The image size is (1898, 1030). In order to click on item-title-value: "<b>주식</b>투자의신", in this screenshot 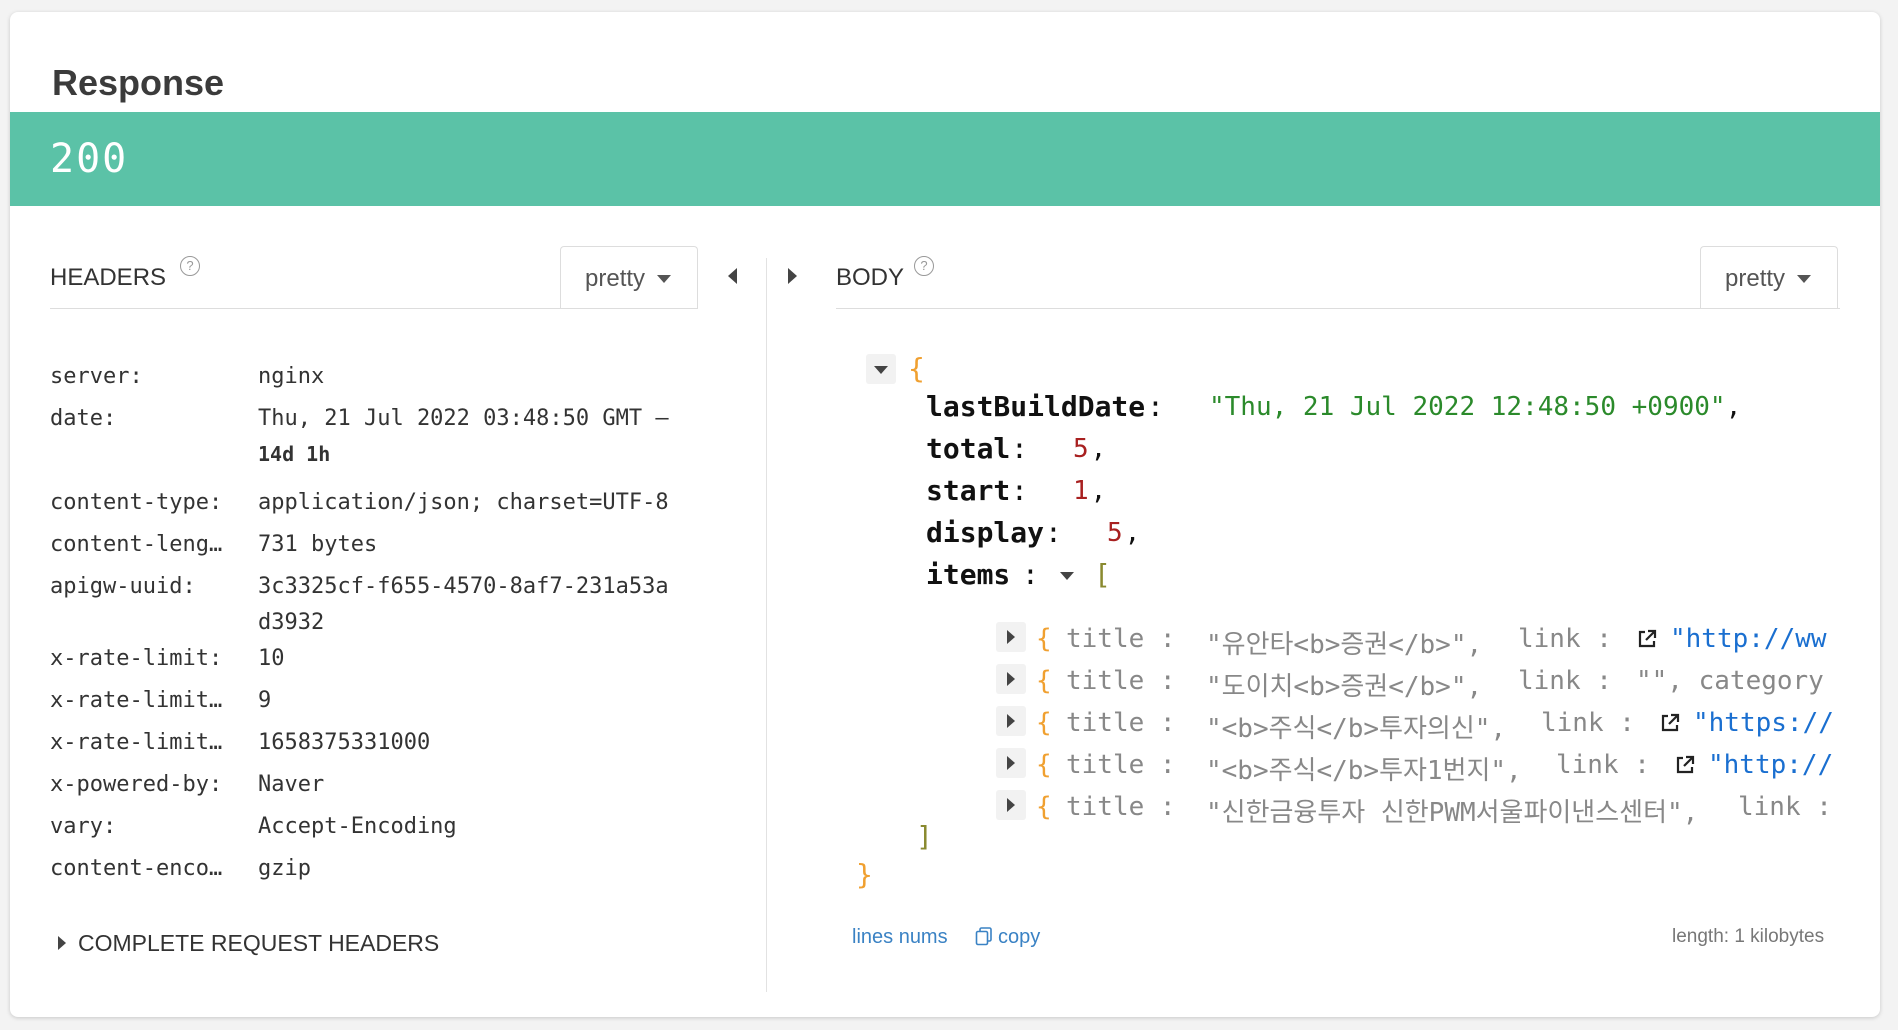, I will do `click(1356, 729)`.